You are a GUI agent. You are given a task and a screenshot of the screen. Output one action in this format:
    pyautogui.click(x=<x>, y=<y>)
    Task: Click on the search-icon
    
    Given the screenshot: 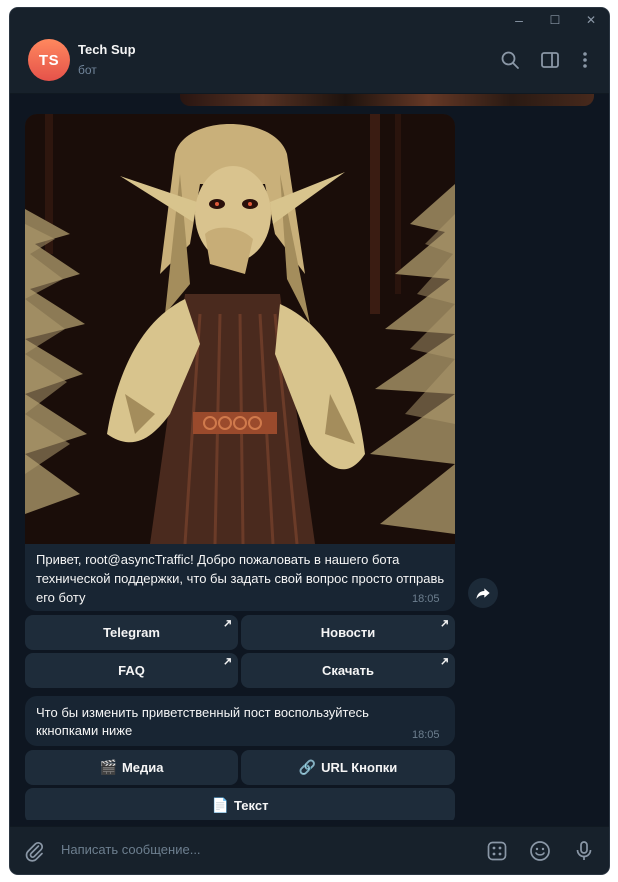 What is the action you would take?
    pyautogui.click(x=510, y=60)
    